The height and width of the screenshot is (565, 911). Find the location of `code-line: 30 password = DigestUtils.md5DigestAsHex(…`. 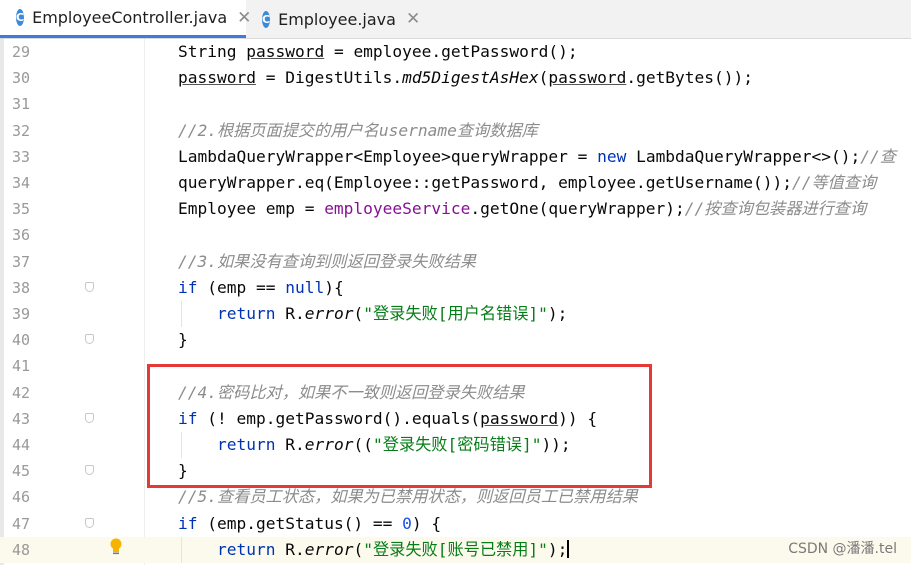

code-line: 30 password = DigestUtils.md5DigestAsHex(… is located at coordinates (455, 78).